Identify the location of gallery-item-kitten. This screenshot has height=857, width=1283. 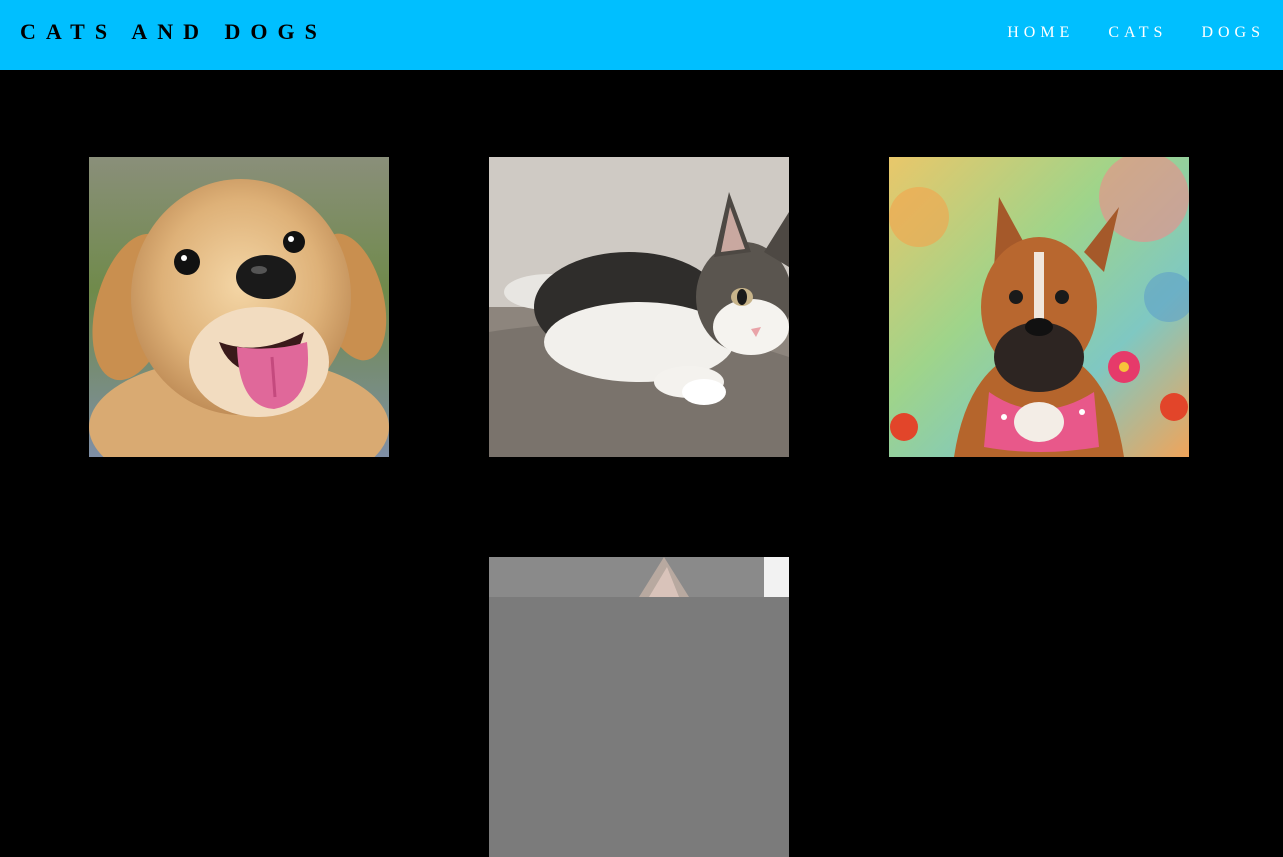
(639, 307).